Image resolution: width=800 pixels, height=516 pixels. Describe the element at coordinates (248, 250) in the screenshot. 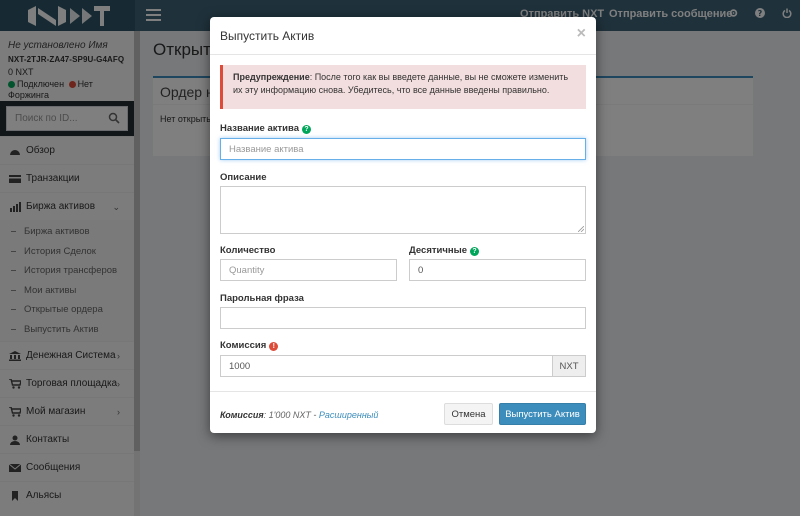

I see `quantity-label: Количество` at that location.